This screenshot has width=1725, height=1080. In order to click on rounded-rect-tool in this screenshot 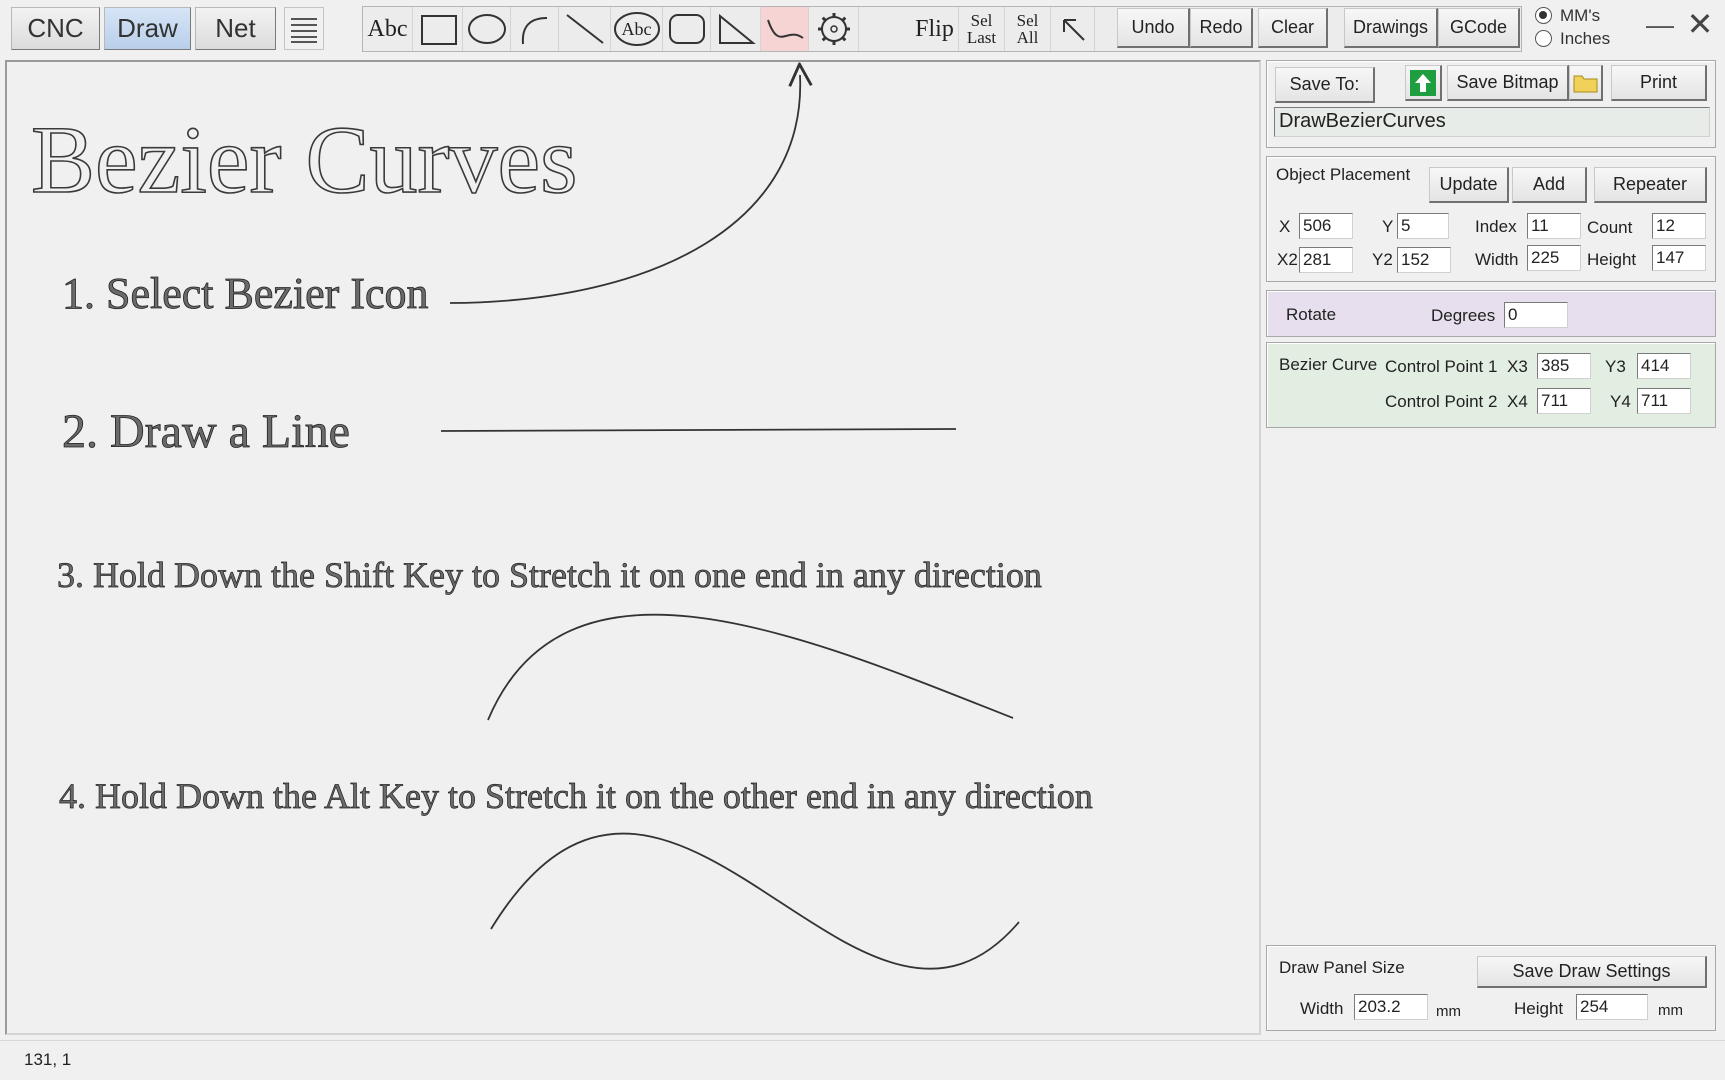, I will do `click(687, 29)`.